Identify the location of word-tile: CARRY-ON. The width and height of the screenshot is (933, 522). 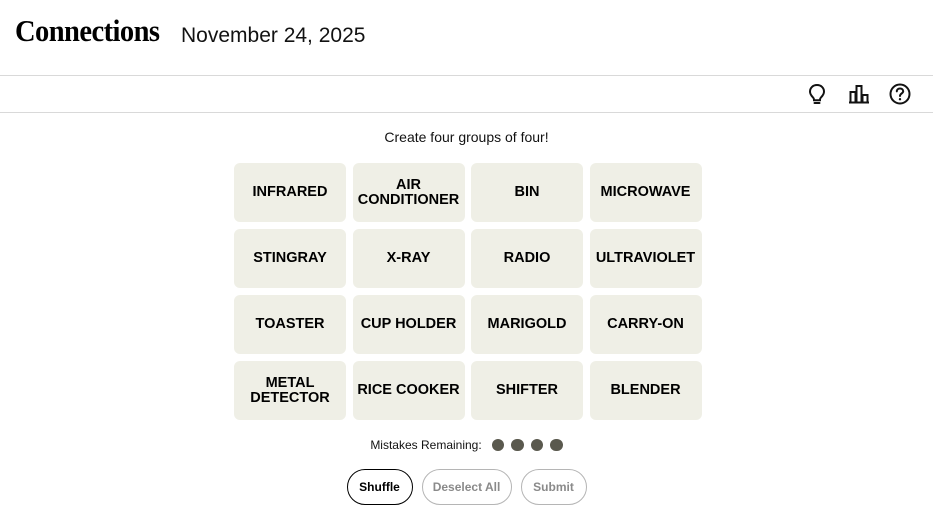
(645, 324).